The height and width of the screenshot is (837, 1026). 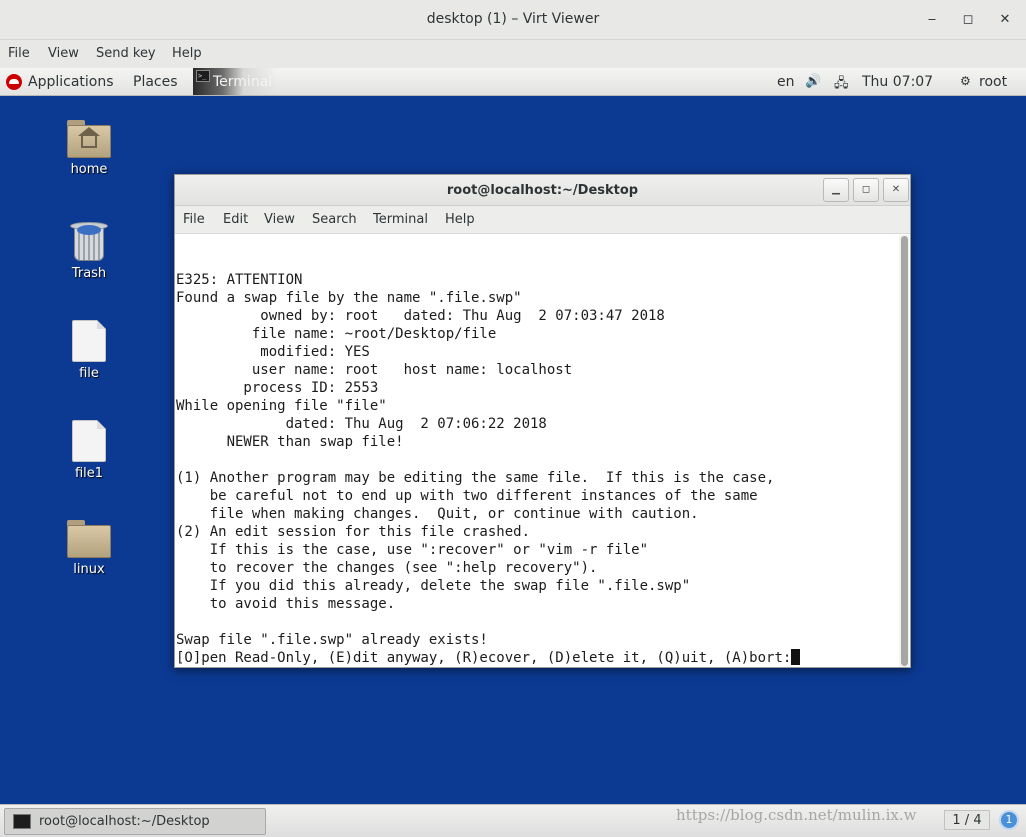 What do you see at coordinates (460, 219) in the screenshot?
I see `terminal-menu-help: Help` at bounding box center [460, 219].